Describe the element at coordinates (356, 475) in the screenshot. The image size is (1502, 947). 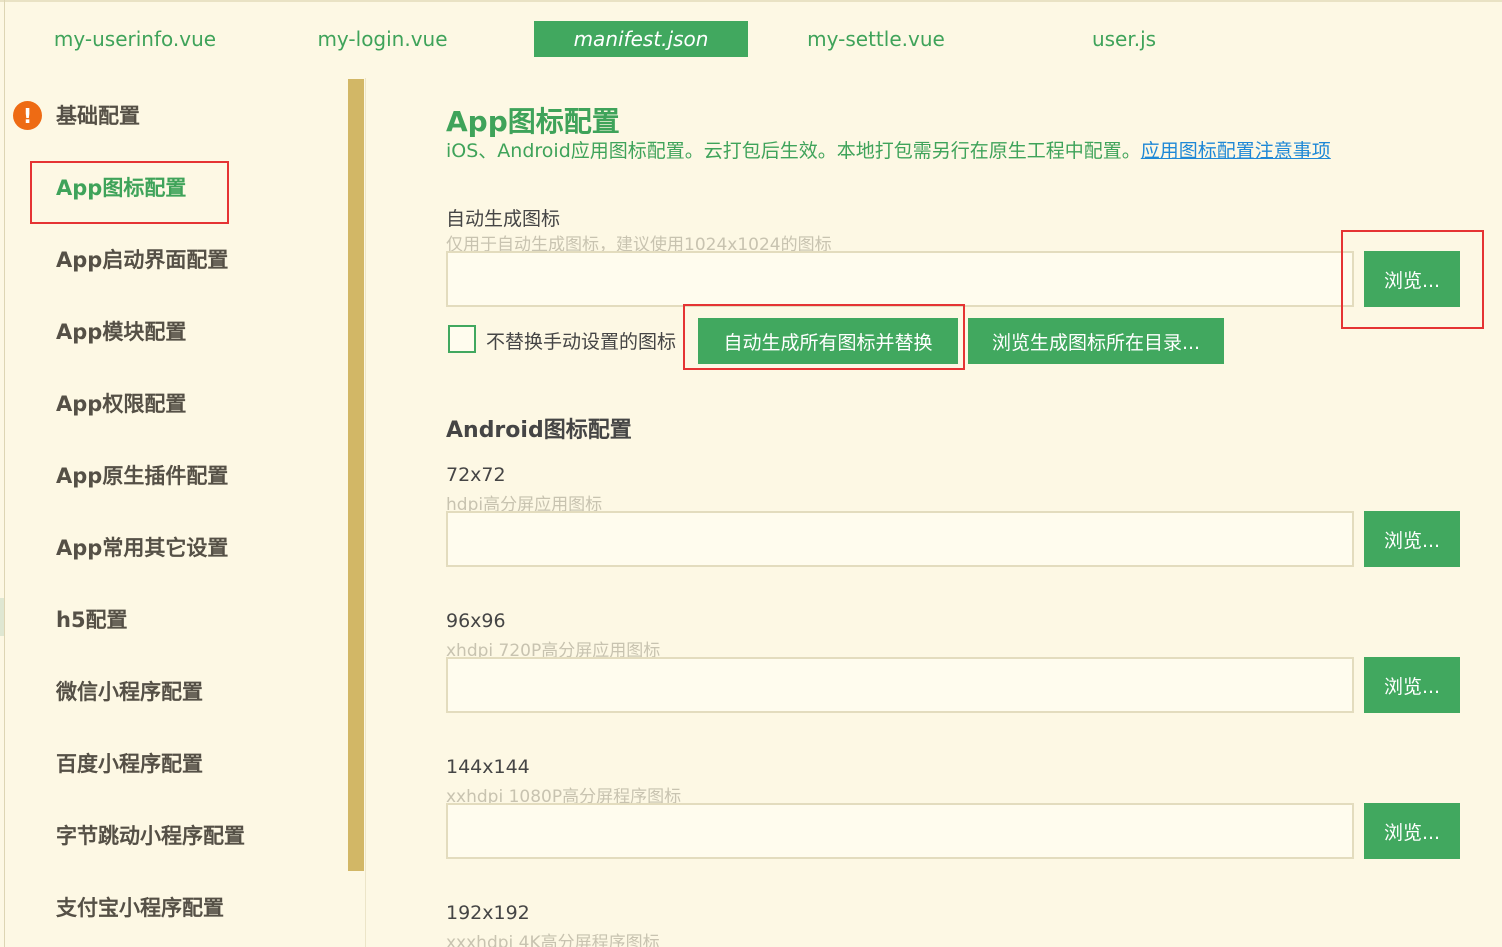
I see `sidebar-scrollbar-thumb` at that location.